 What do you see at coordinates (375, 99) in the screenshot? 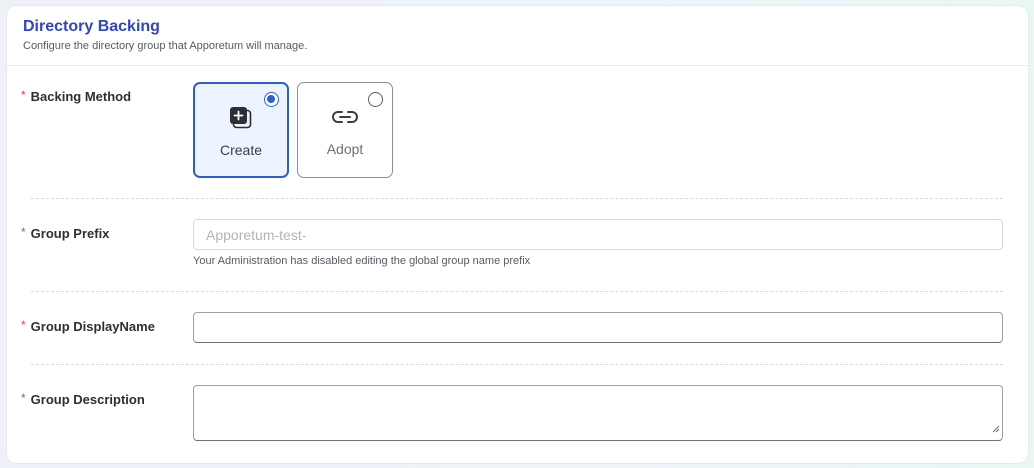
I see `adopt-radio` at bounding box center [375, 99].